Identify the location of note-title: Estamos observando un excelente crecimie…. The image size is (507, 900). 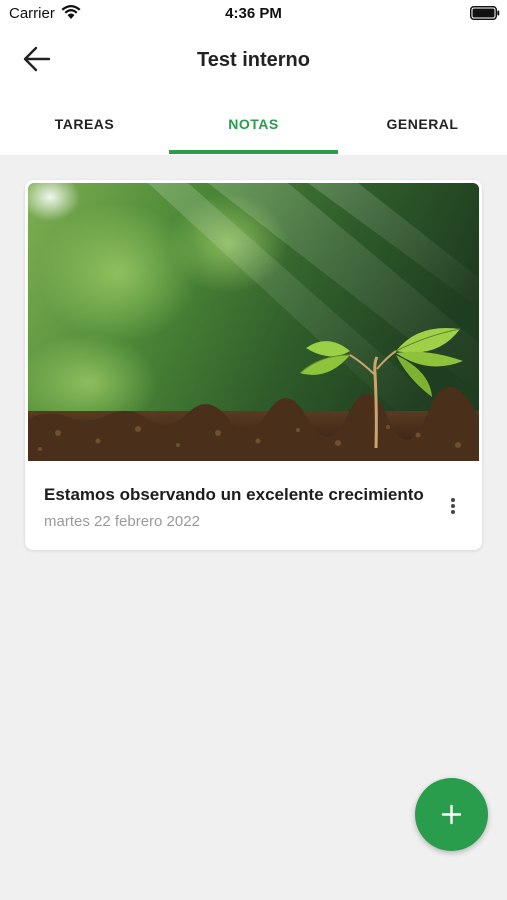
(234, 494).